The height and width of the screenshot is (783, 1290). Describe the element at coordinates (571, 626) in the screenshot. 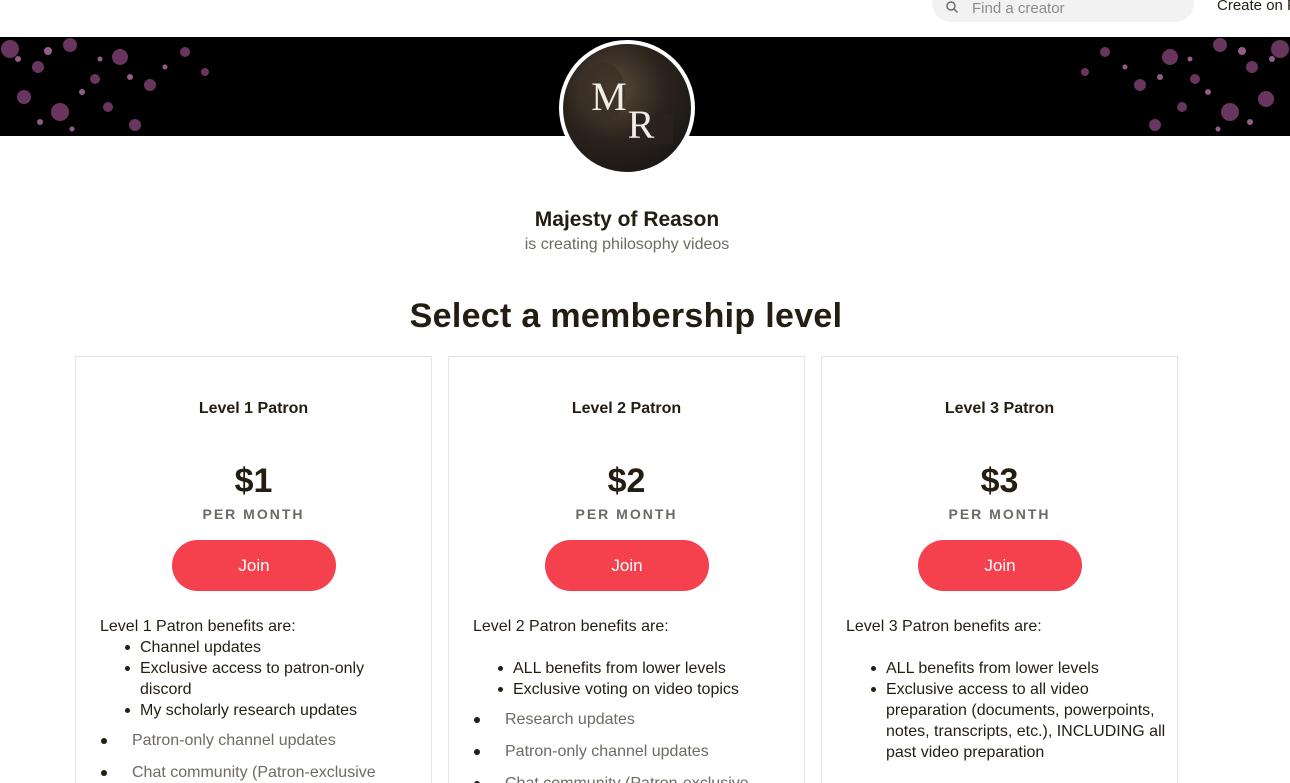

I see `benefits-intro: Level 2 Patron benefits are:` at that location.